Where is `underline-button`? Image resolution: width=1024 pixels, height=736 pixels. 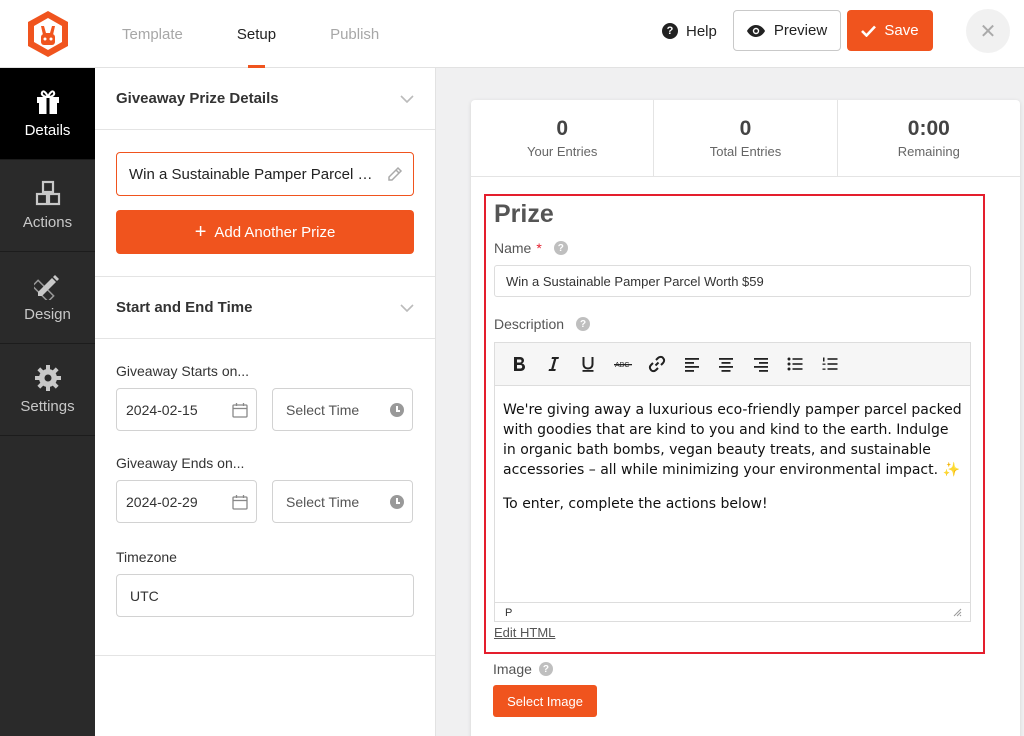 underline-button is located at coordinates (588, 364).